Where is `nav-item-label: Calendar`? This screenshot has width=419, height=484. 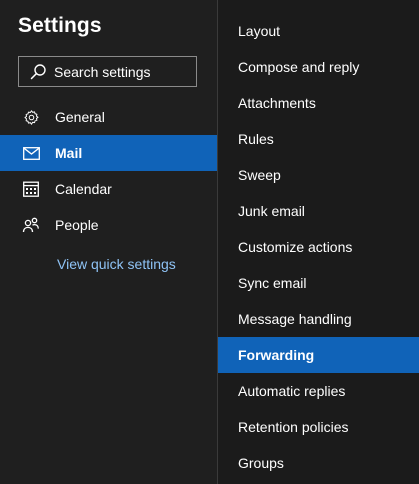
nav-item-label: Calendar is located at coordinates (83, 189).